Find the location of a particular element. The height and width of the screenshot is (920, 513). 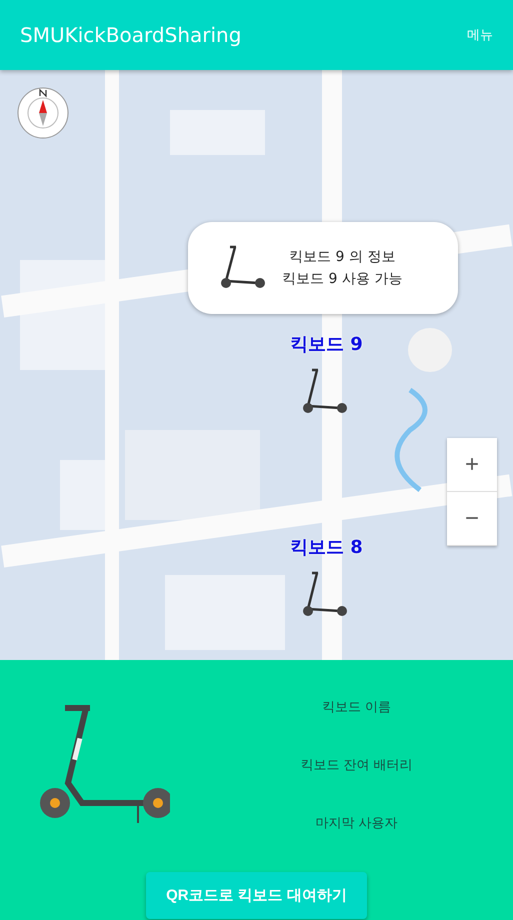

info-text: 킥보드 9 사용 가능 is located at coordinates (342, 279).